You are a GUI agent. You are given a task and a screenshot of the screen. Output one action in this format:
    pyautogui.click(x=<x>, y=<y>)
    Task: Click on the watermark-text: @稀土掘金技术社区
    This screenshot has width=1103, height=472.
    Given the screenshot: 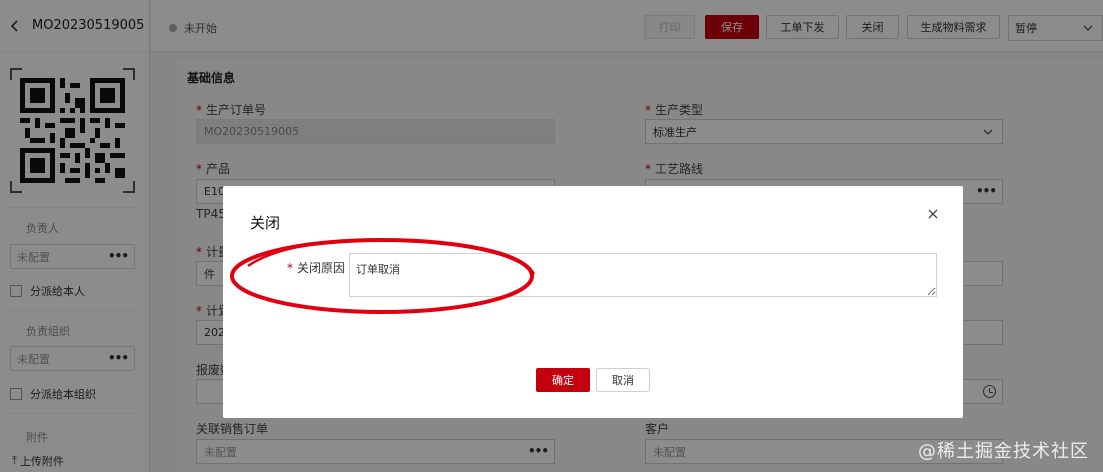 What is the action you would take?
    pyautogui.click(x=1003, y=451)
    